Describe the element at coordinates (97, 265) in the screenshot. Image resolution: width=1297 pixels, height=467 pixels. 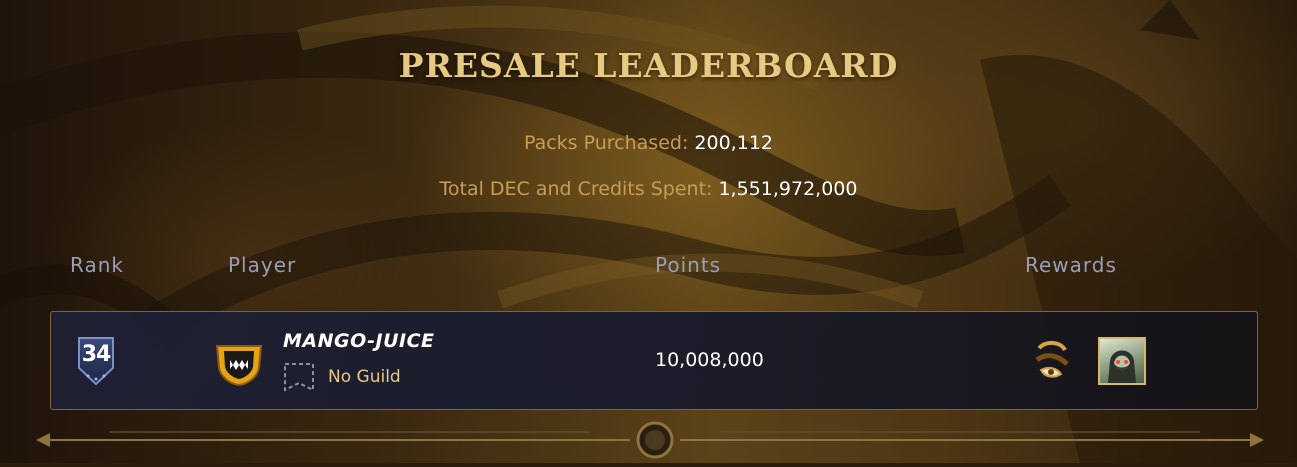
I see `column-header-rank: Rank` at that location.